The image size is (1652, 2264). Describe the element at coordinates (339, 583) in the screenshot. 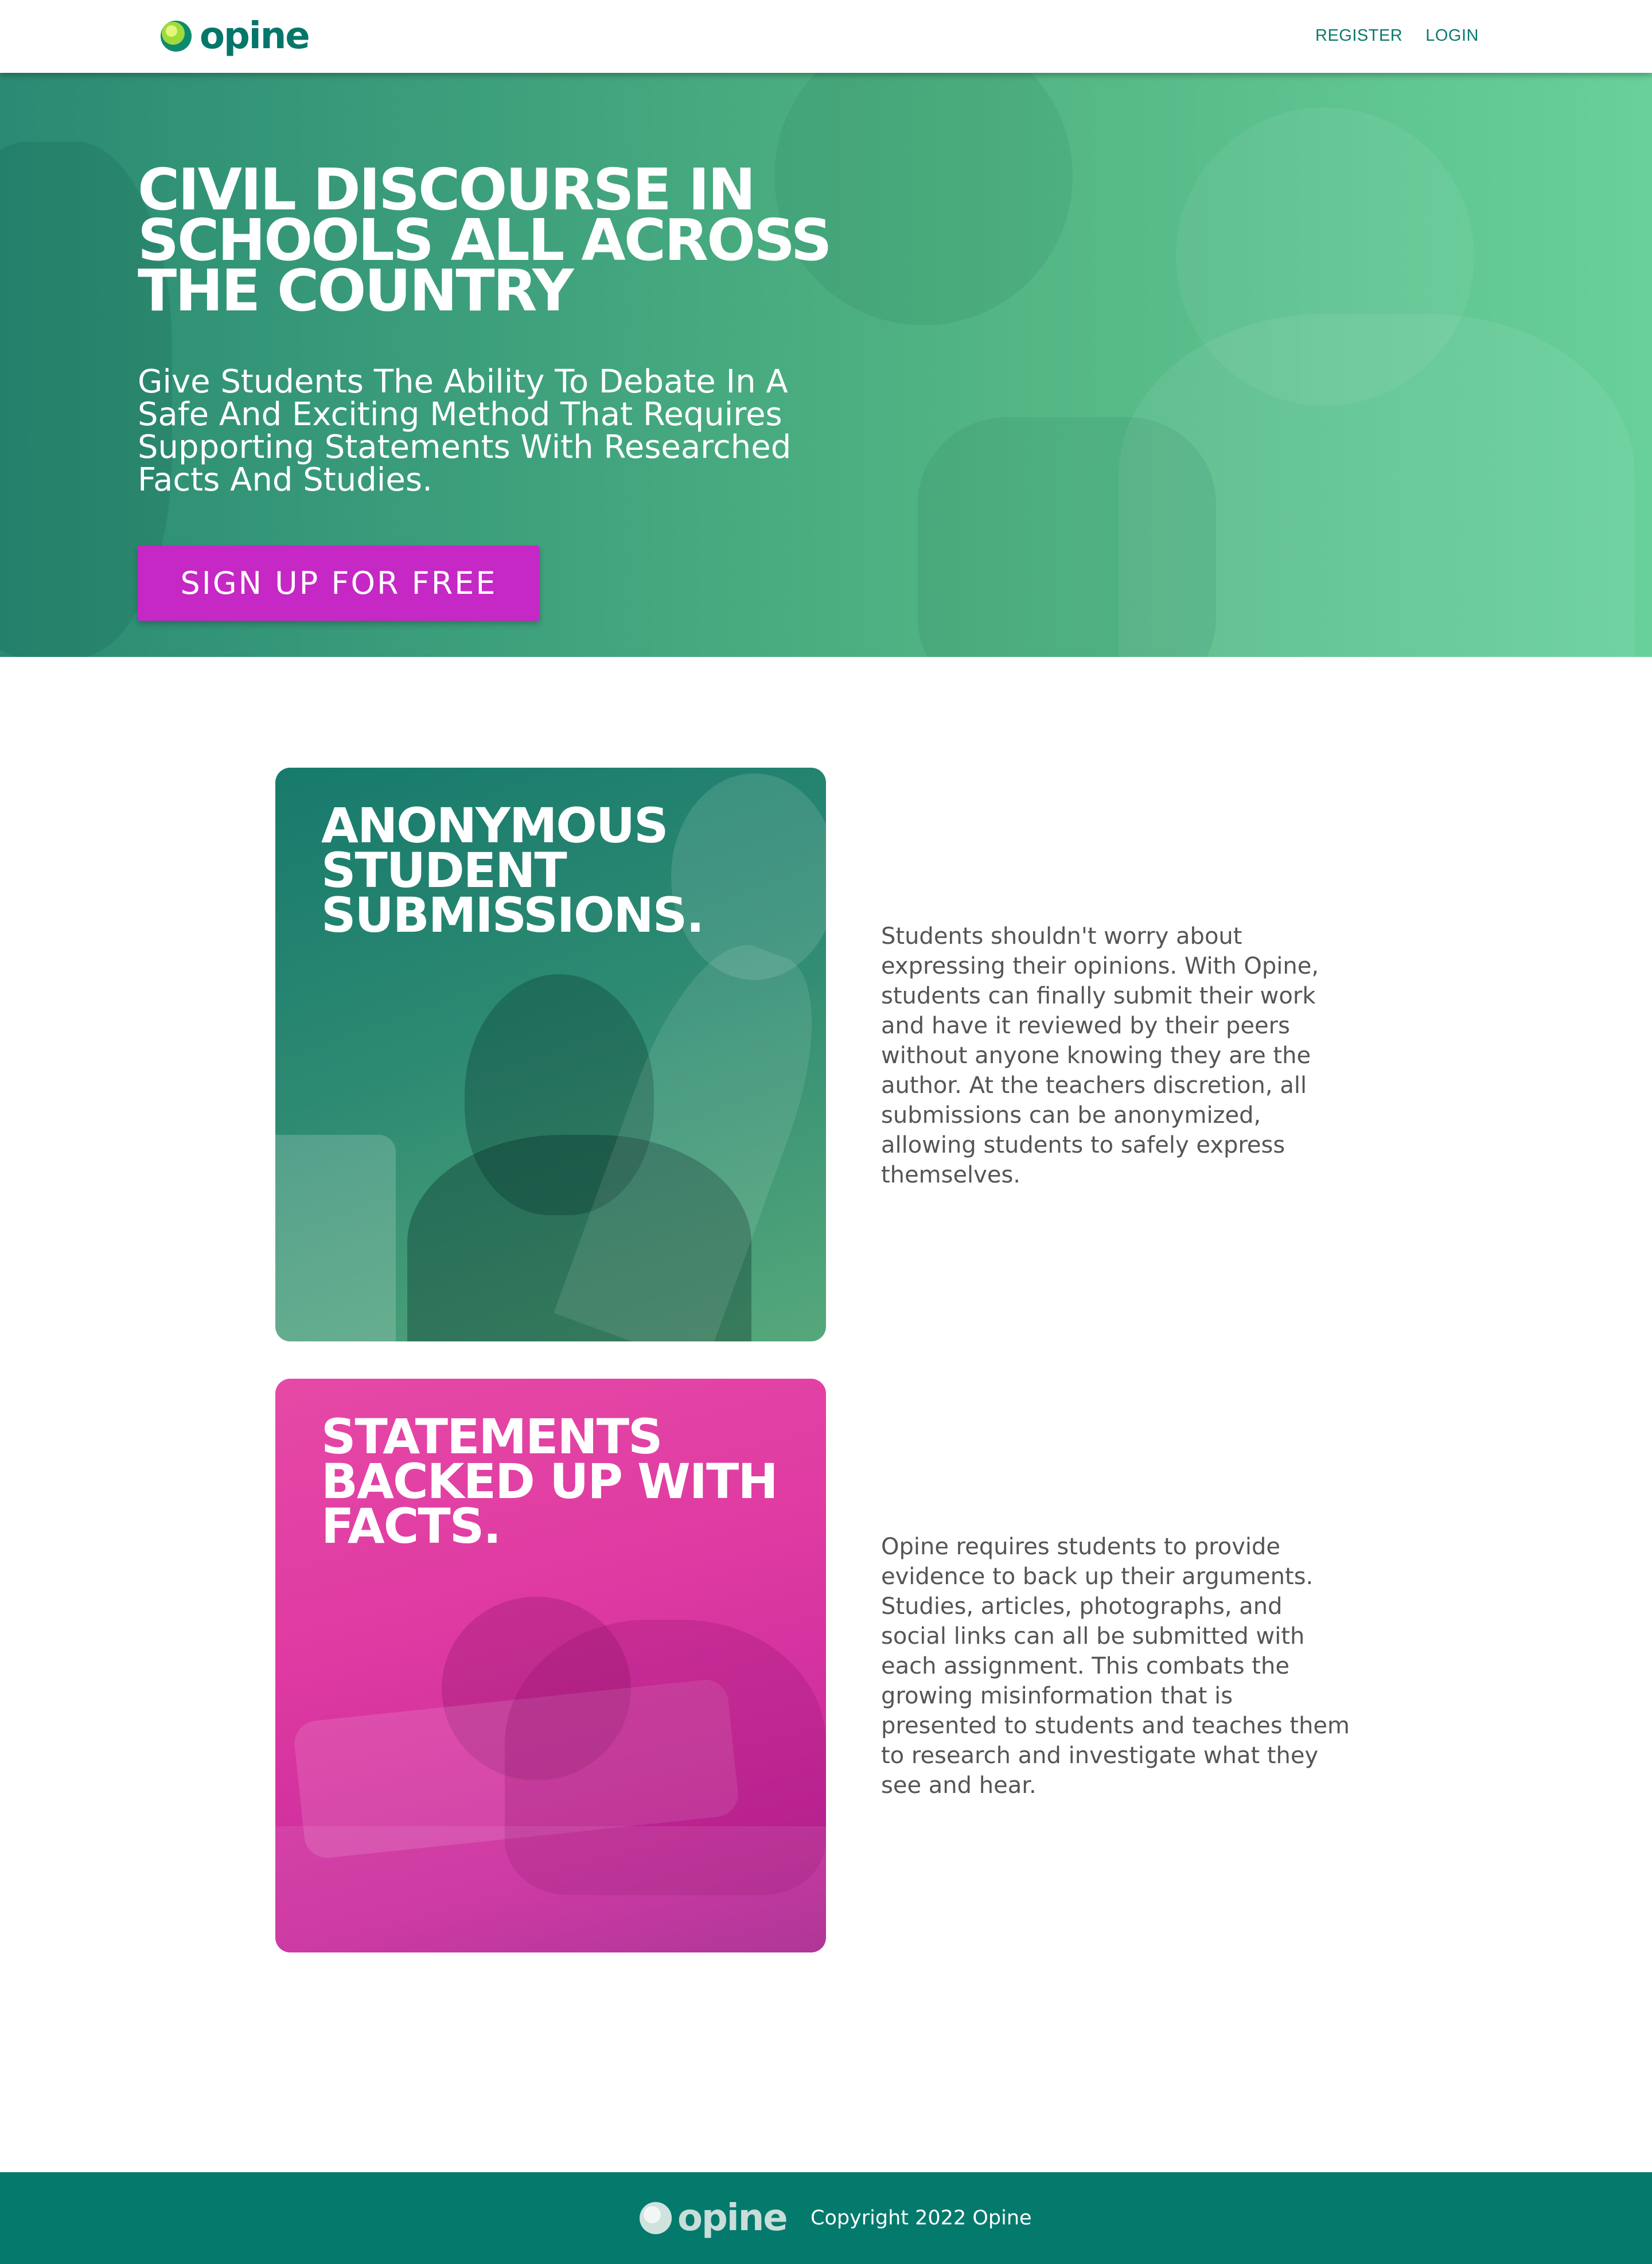

I see `sign-up-free-button: SIGN UP FOR FREE` at that location.